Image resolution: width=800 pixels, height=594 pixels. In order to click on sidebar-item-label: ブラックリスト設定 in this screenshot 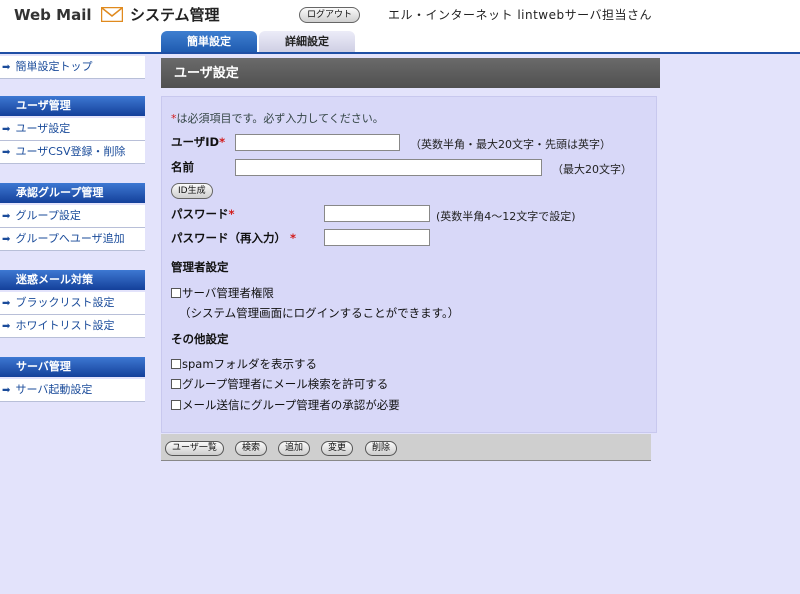, I will do `click(65, 302)`.